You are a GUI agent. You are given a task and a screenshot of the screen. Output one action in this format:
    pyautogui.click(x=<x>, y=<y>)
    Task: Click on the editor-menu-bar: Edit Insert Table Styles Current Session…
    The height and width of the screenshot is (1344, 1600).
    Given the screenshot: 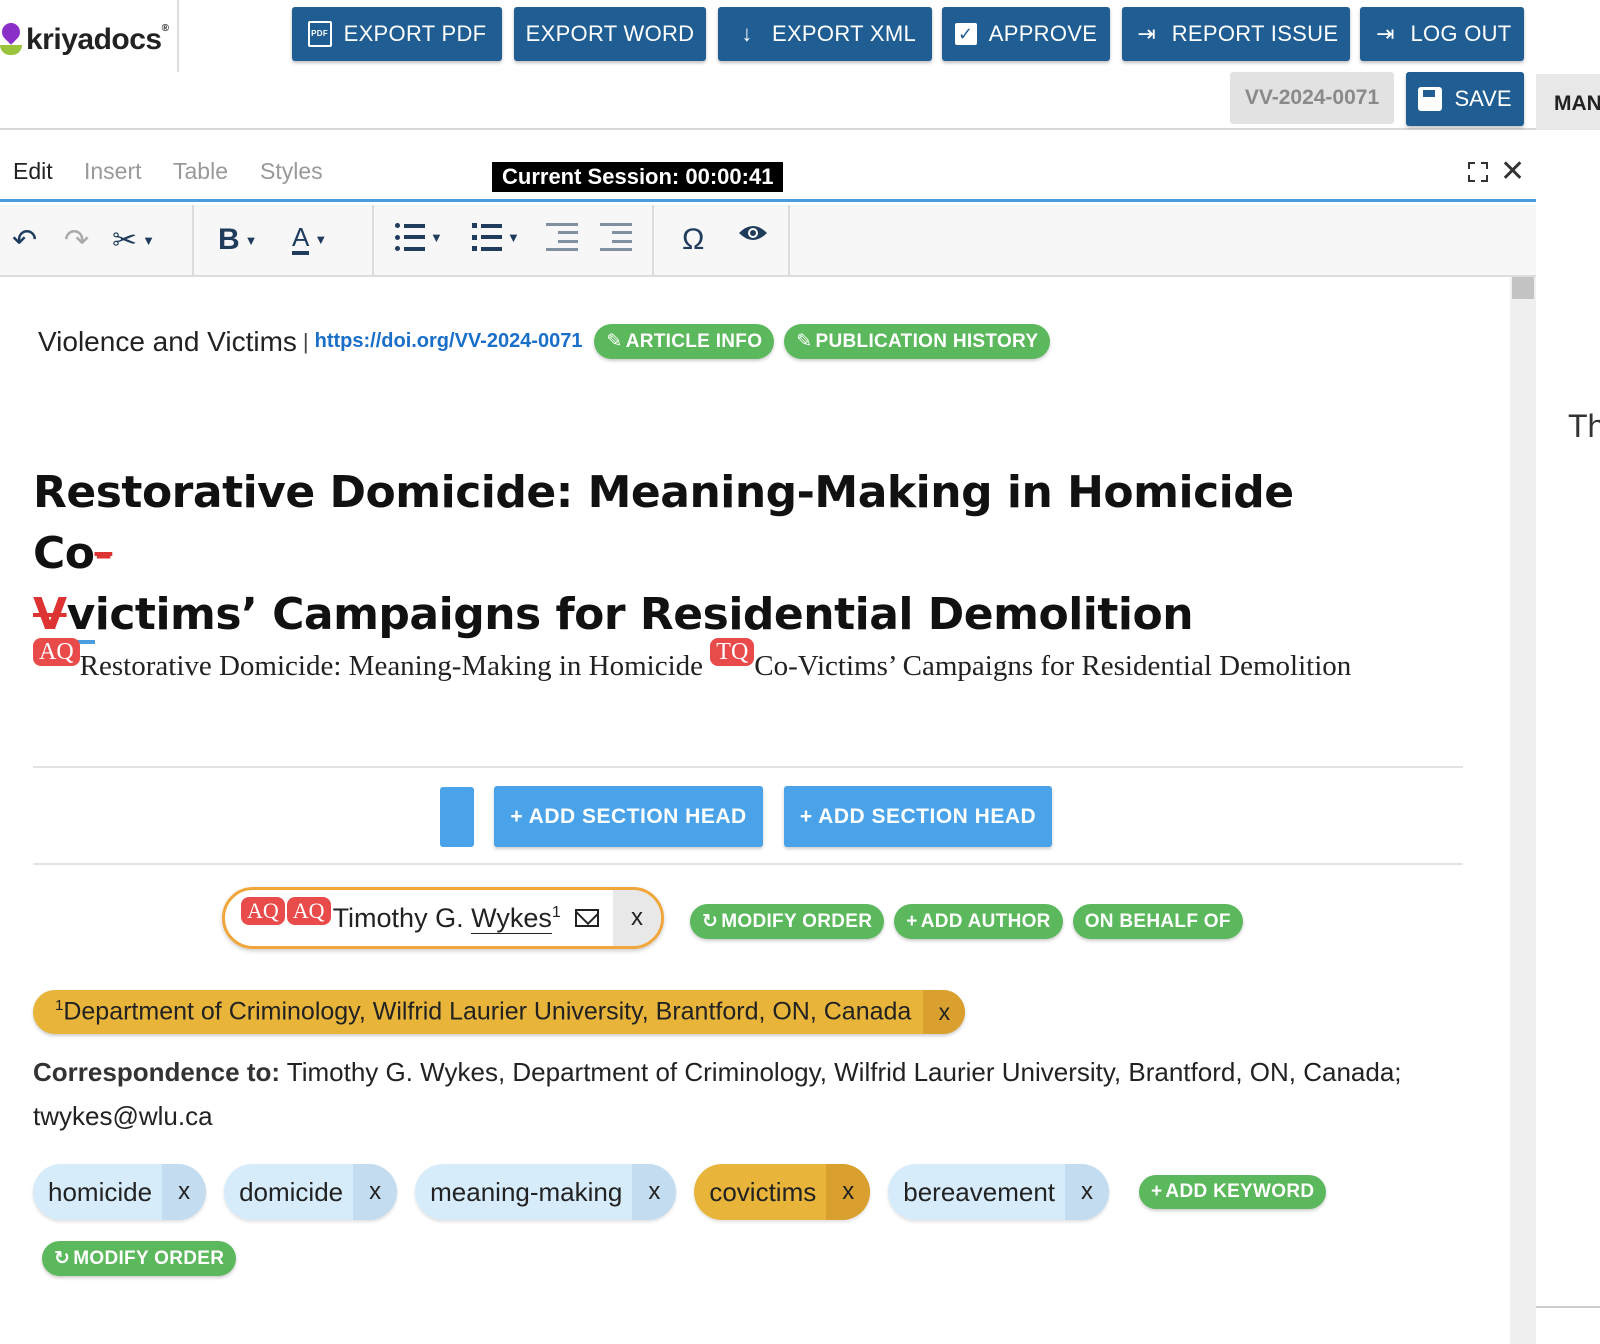 What is the action you would take?
    pyautogui.click(x=768, y=176)
    